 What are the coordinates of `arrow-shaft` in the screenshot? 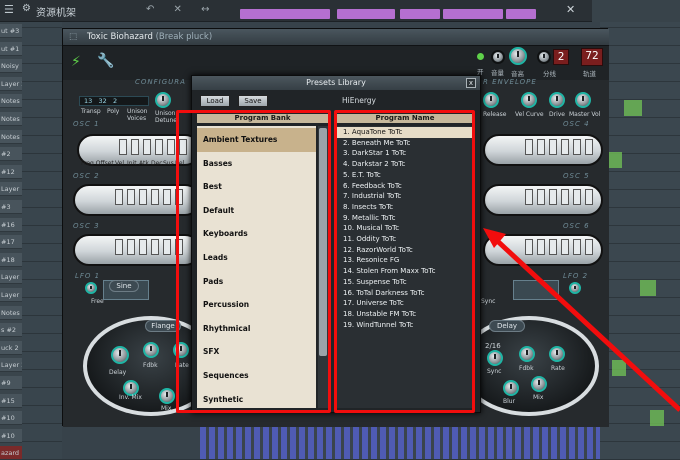 It's located at (585, 323).